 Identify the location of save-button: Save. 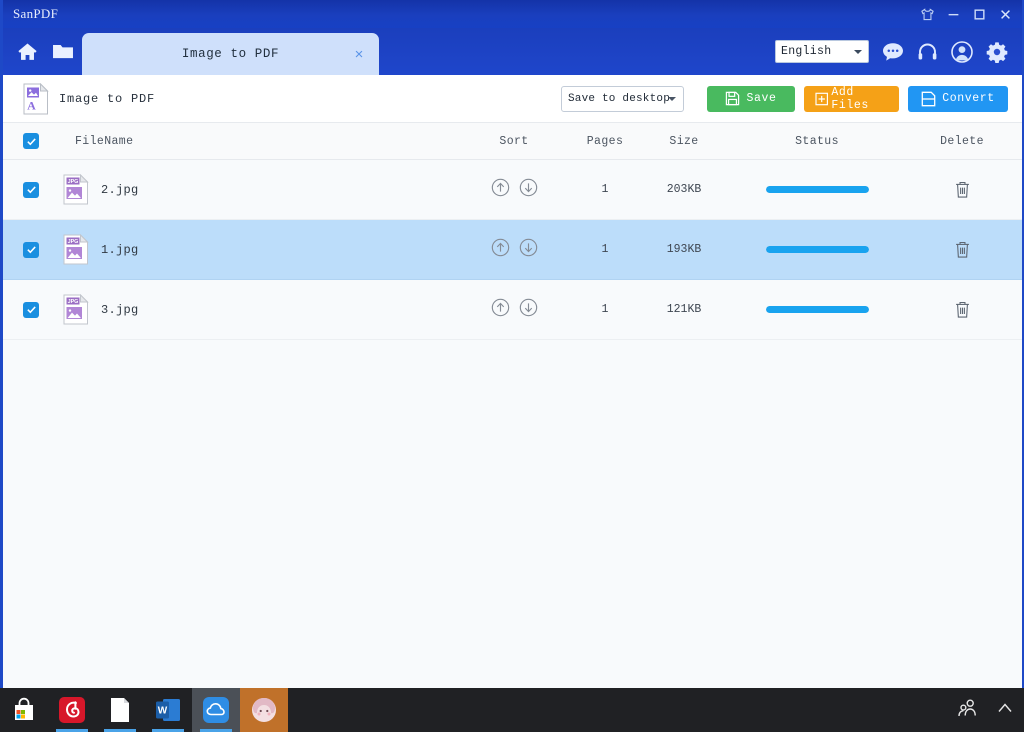
(751, 98).